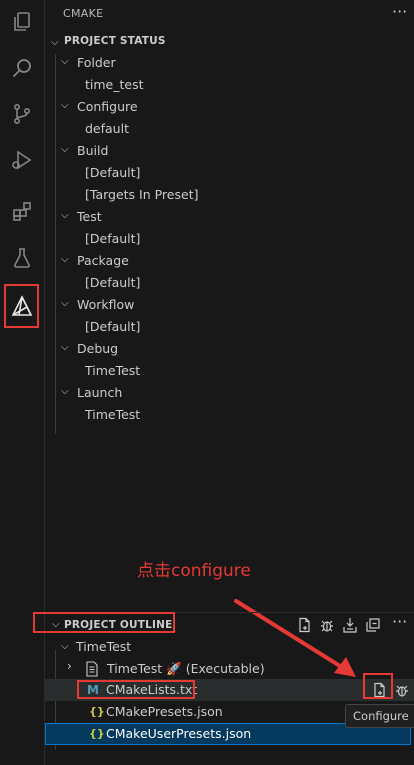 This screenshot has width=414, height=765. Describe the element at coordinates (22, 160) in the screenshot. I see `run-debug-icon` at that location.